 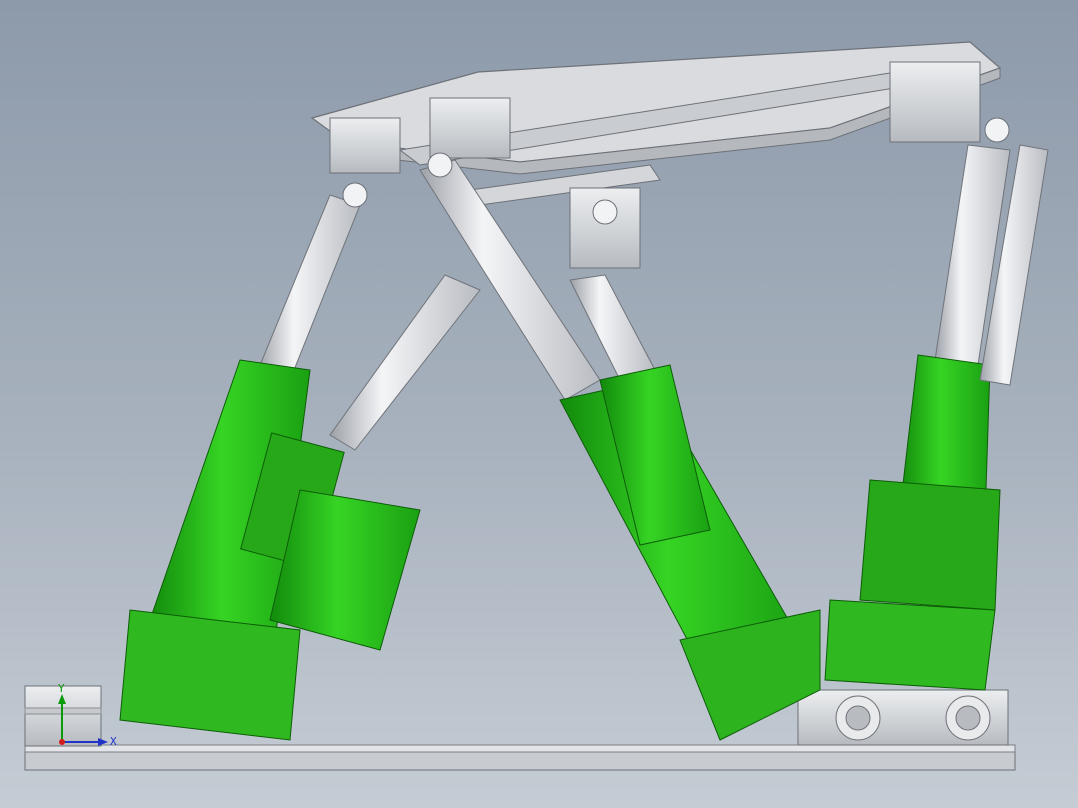 What do you see at coordinates (520, 757) in the screenshot?
I see `base-plate` at bounding box center [520, 757].